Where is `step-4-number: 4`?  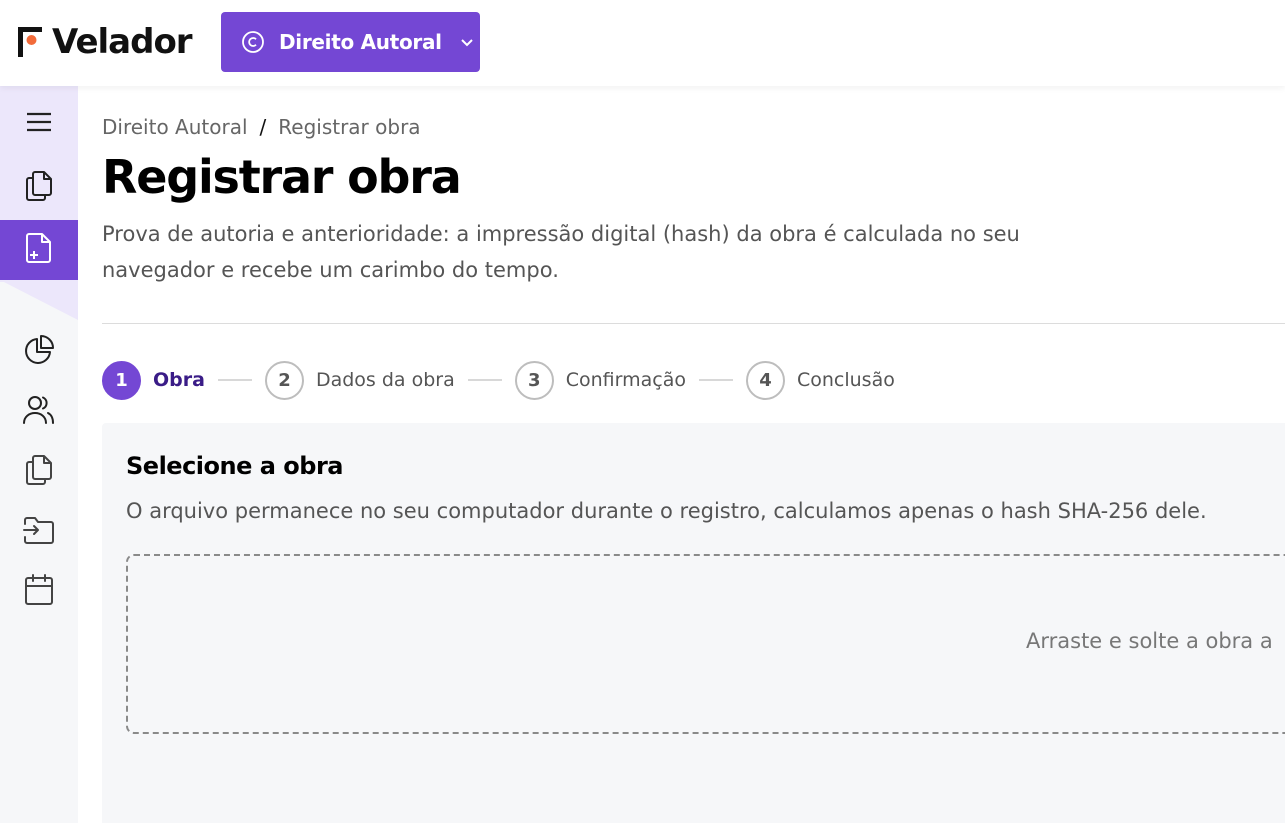 step-4-number: 4 is located at coordinates (765, 380).